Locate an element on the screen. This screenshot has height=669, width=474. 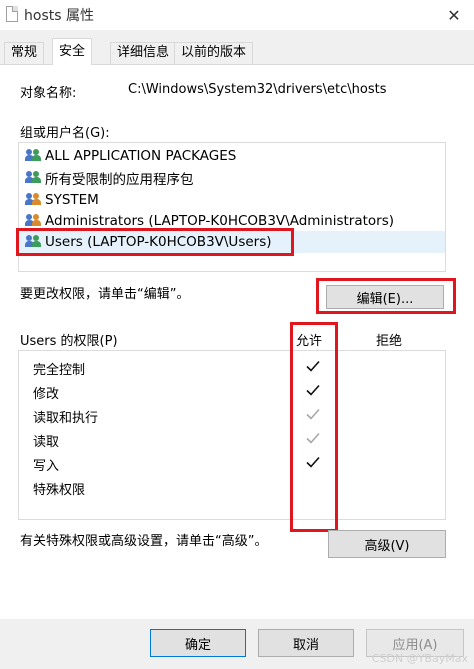
highlight-box-users is located at coordinates (155, 242).